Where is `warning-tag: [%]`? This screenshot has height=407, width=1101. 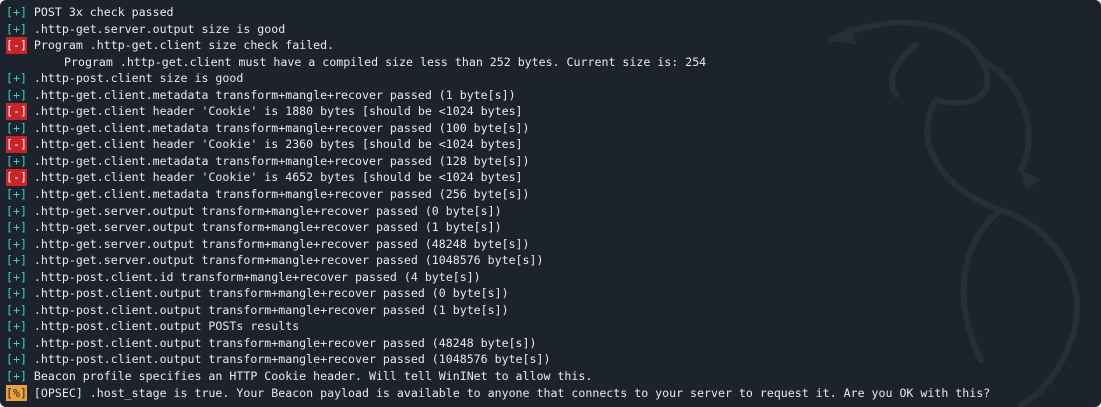
warning-tag: [%] is located at coordinates (16, 393).